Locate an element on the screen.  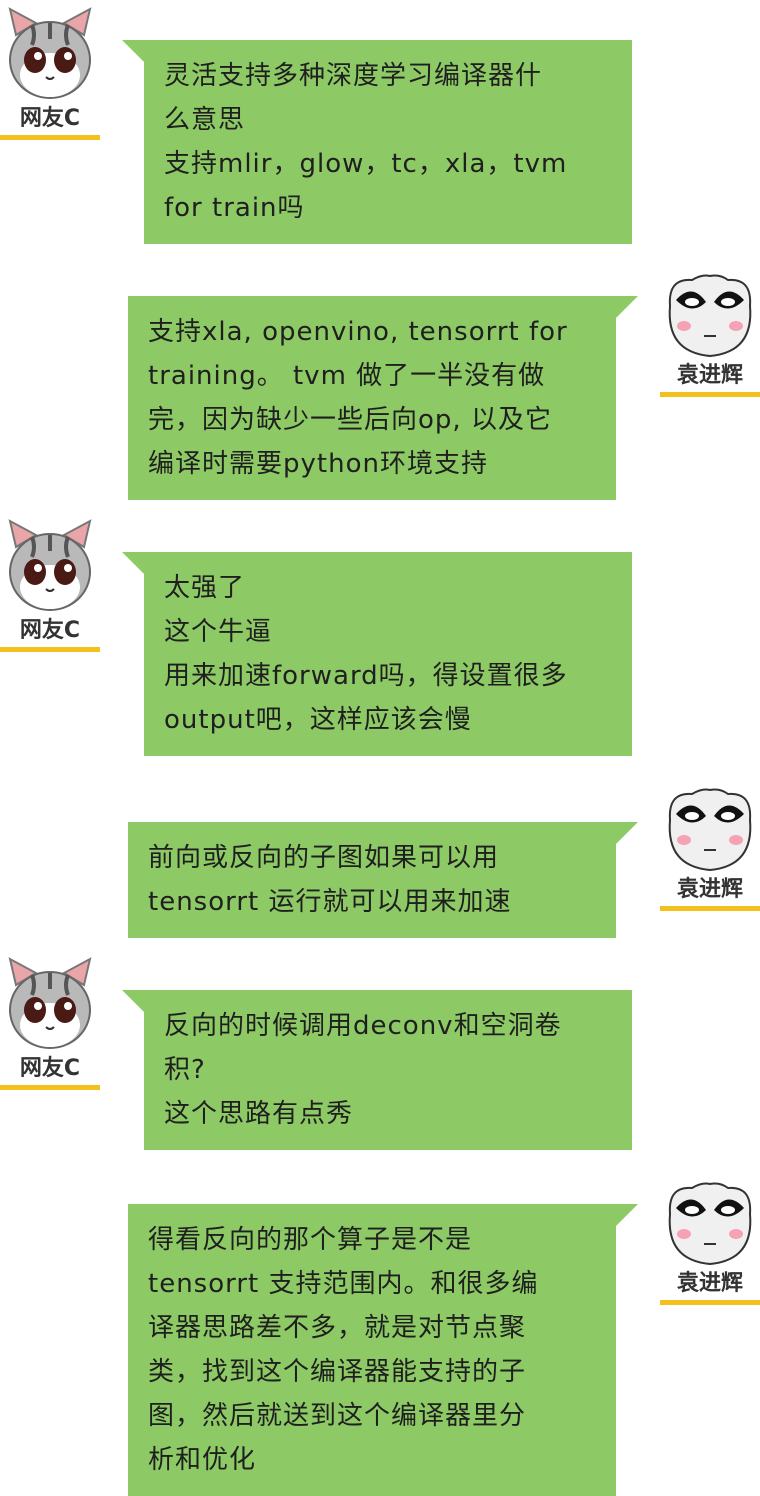
message-text: tensorrt 支持范围内。和很多编 is located at coordinates (343, 1284).